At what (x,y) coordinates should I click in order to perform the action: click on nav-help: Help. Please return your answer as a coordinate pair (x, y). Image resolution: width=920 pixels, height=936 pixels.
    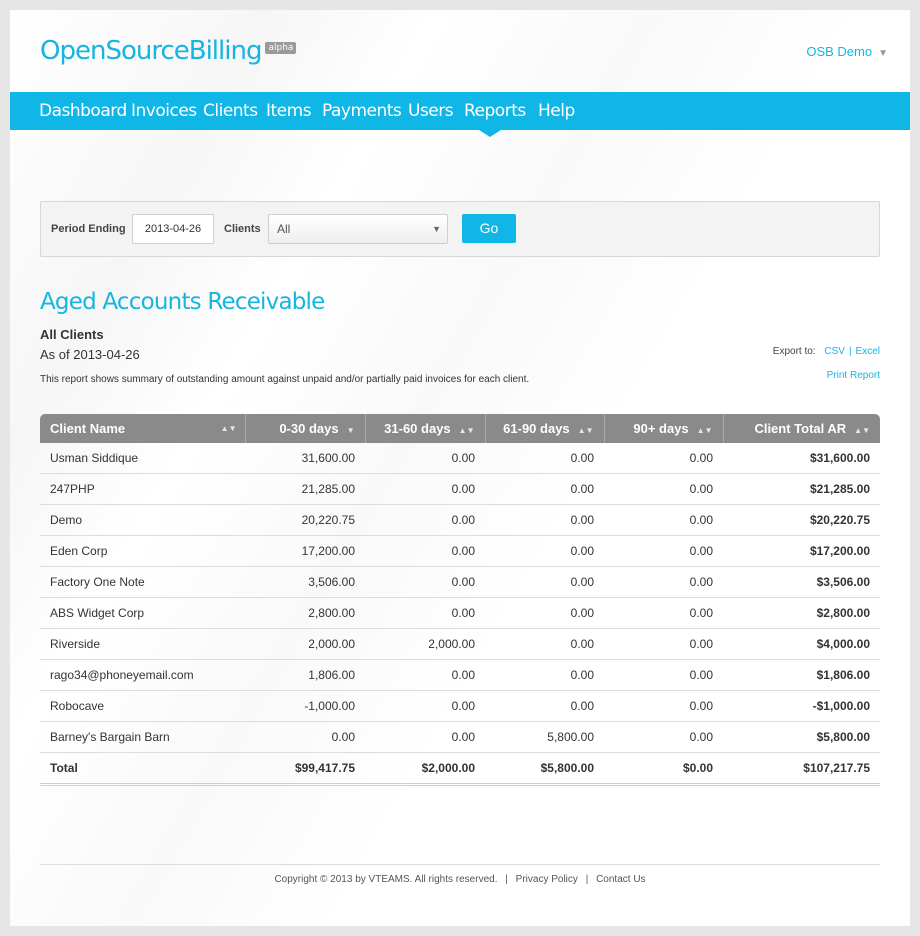
    Looking at the image, I should click on (556, 111).